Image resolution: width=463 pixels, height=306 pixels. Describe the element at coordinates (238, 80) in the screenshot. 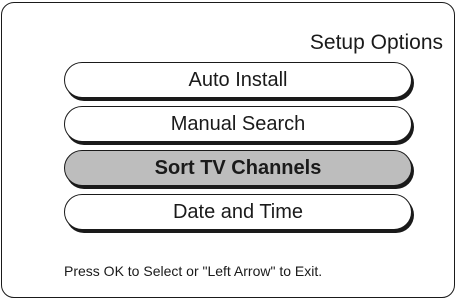

I see `menu-item-auto-install: Auto Install` at that location.